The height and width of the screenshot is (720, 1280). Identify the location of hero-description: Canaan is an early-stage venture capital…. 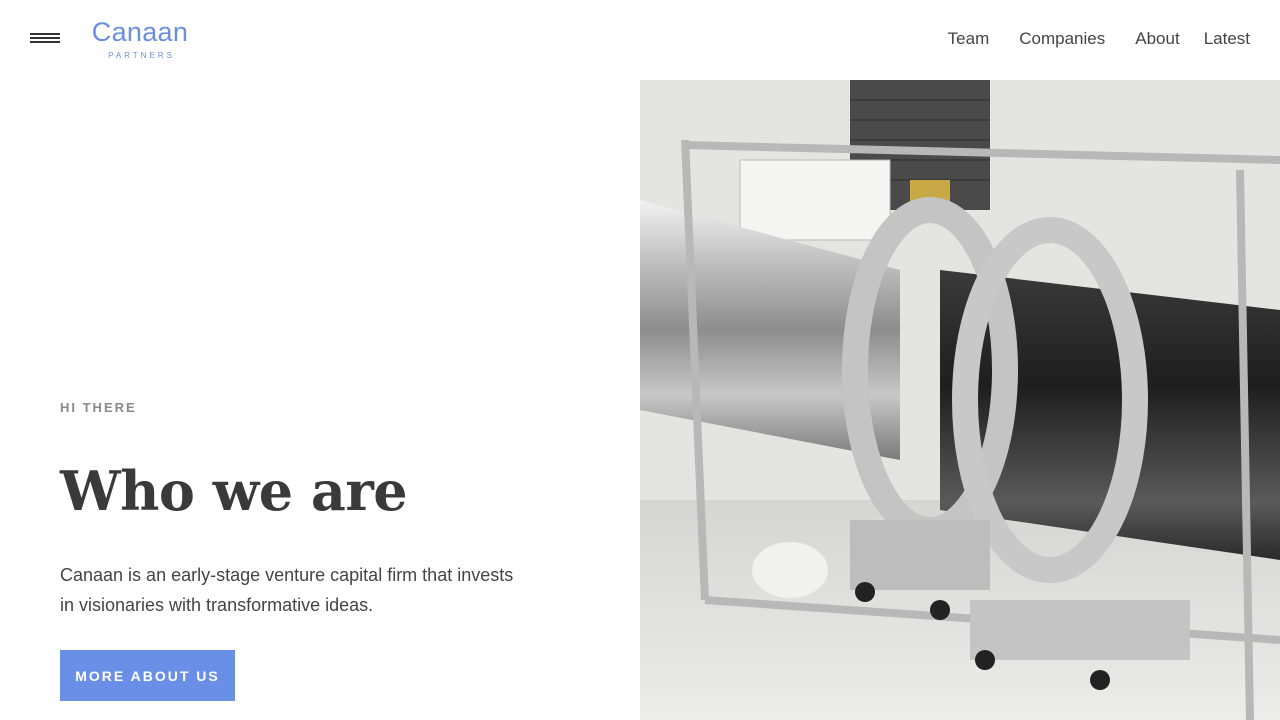
(287, 590).